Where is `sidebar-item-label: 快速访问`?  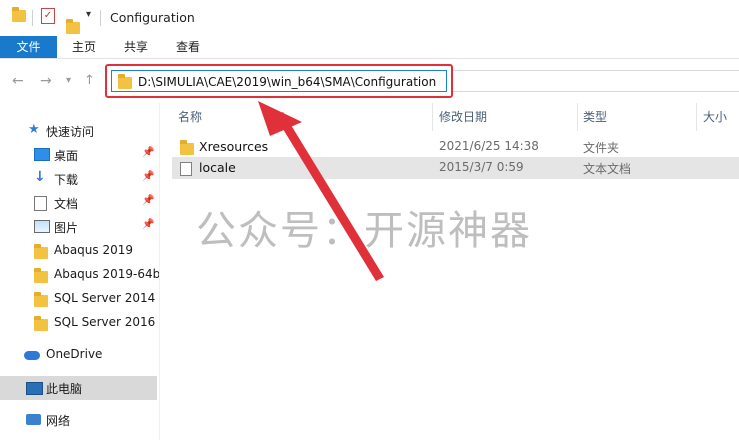
sidebar-item-label: 快速访问 is located at coordinates (70, 132).